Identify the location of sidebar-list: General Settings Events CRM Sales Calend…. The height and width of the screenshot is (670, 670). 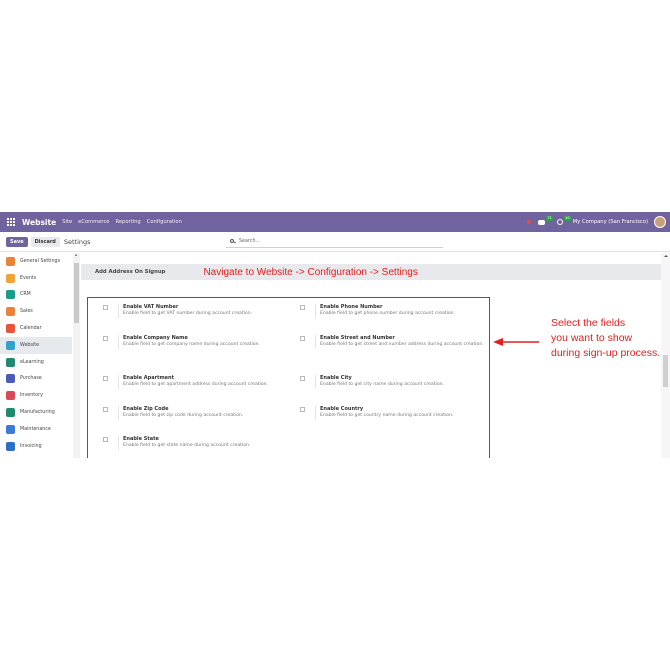
(36, 354).